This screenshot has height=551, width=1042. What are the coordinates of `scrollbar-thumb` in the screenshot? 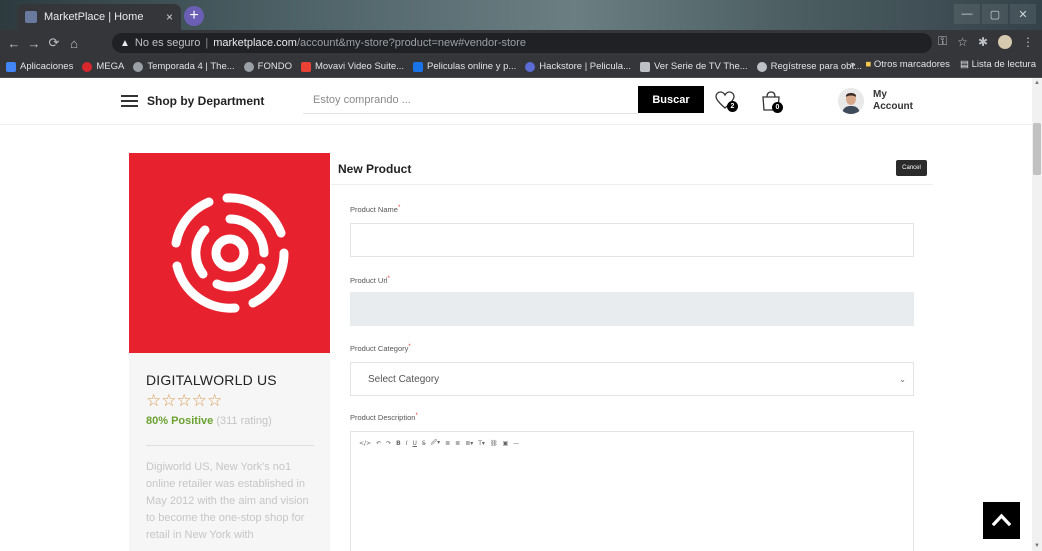 It's located at (1037, 149).